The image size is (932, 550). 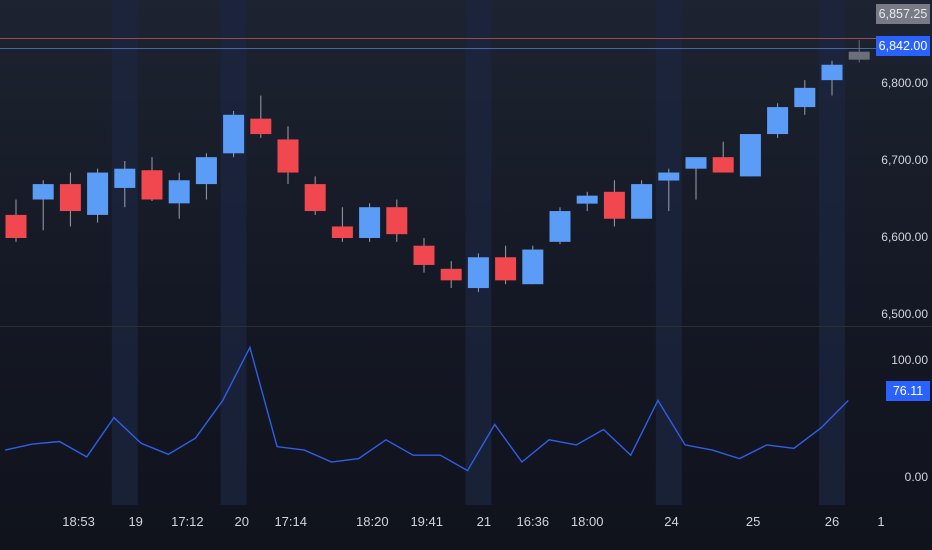 I want to click on time-label-1: 19, so click(x=135, y=521).